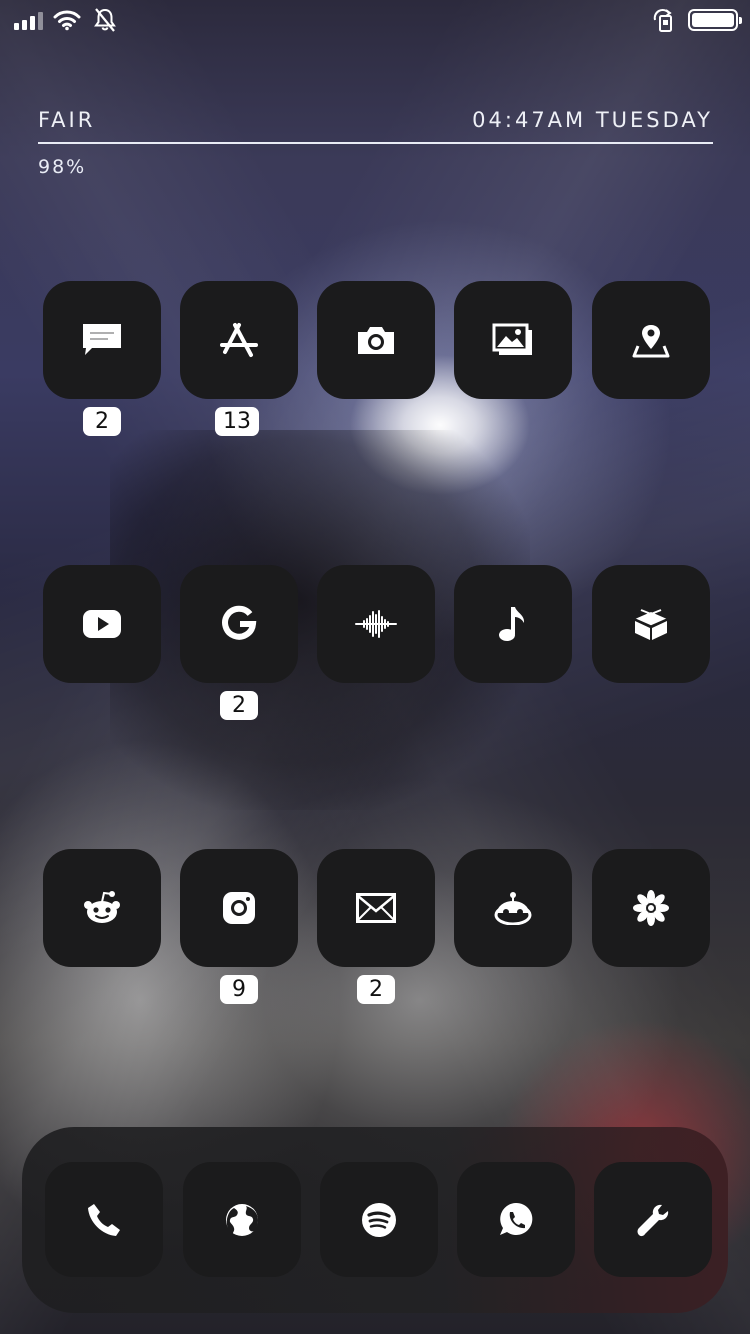  What do you see at coordinates (67, 20) in the screenshot?
I see `wifi-icon` at bounding box center [67, 20].